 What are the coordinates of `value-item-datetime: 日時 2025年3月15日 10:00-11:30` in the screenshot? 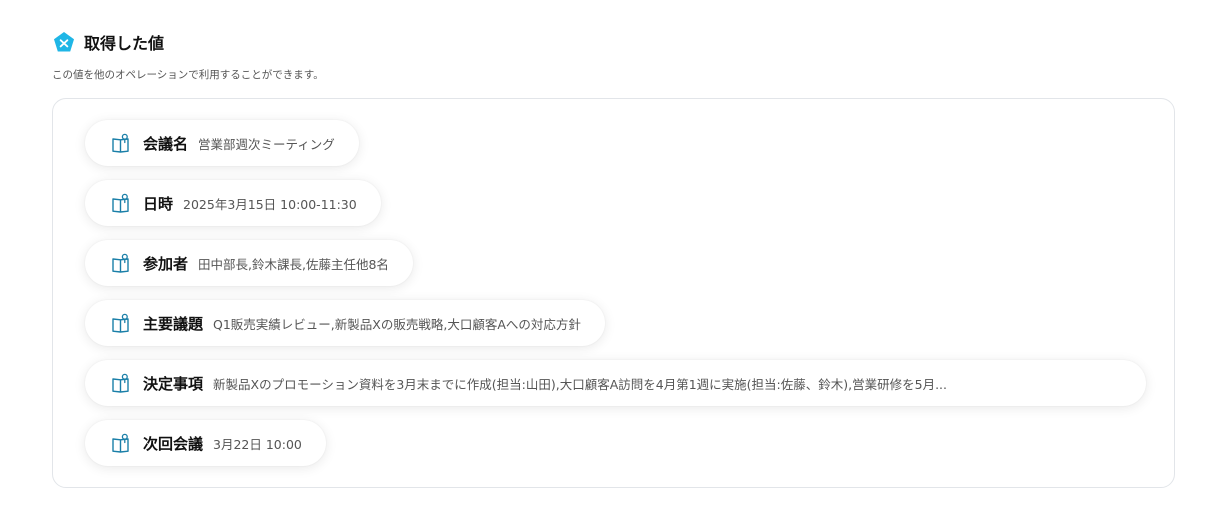 It's located at (233, 203).